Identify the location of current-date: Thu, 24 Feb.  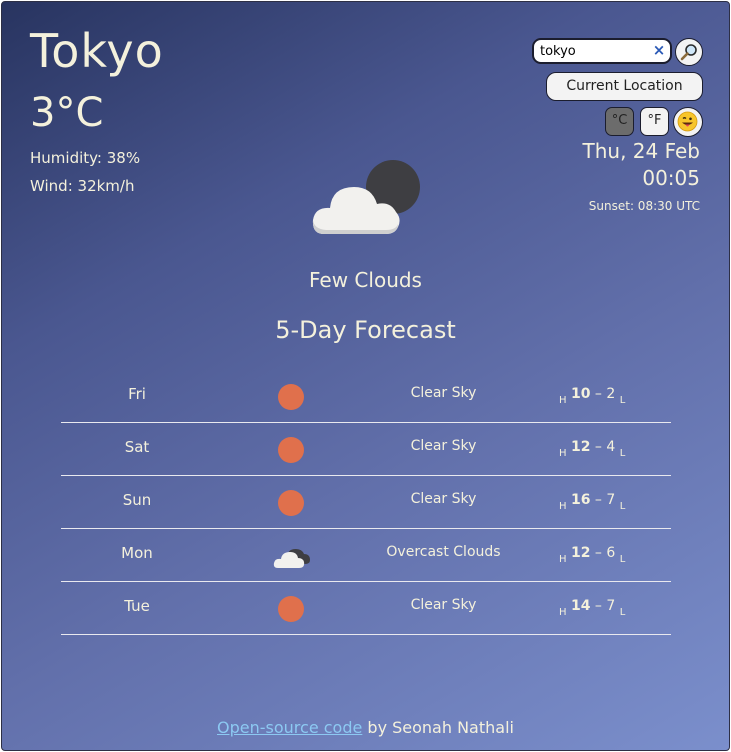
(641, 151).